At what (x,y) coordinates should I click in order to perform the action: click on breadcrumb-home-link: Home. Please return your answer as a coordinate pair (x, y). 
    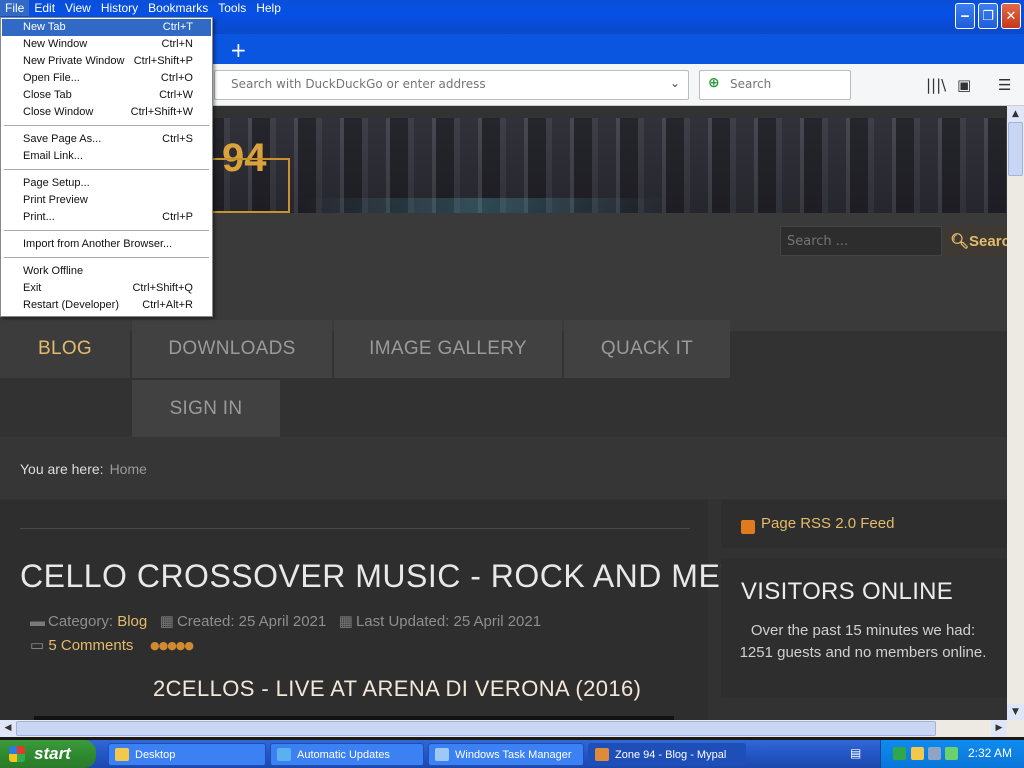
    Looking at the image, I should click on (128, 469).